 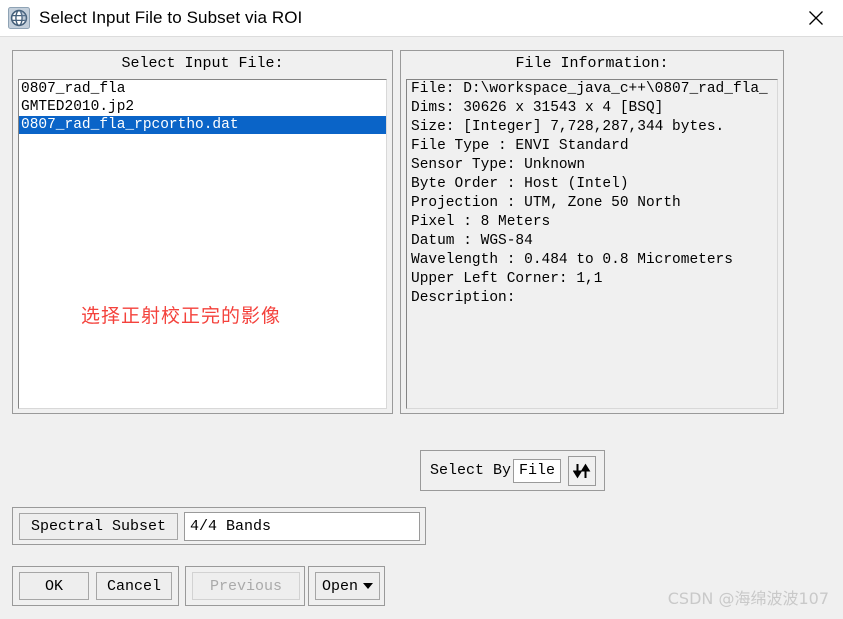 I want to click on info-line: Dims: 30626 x 31543 x 4 [BSQ], so click(x=537, y=108).